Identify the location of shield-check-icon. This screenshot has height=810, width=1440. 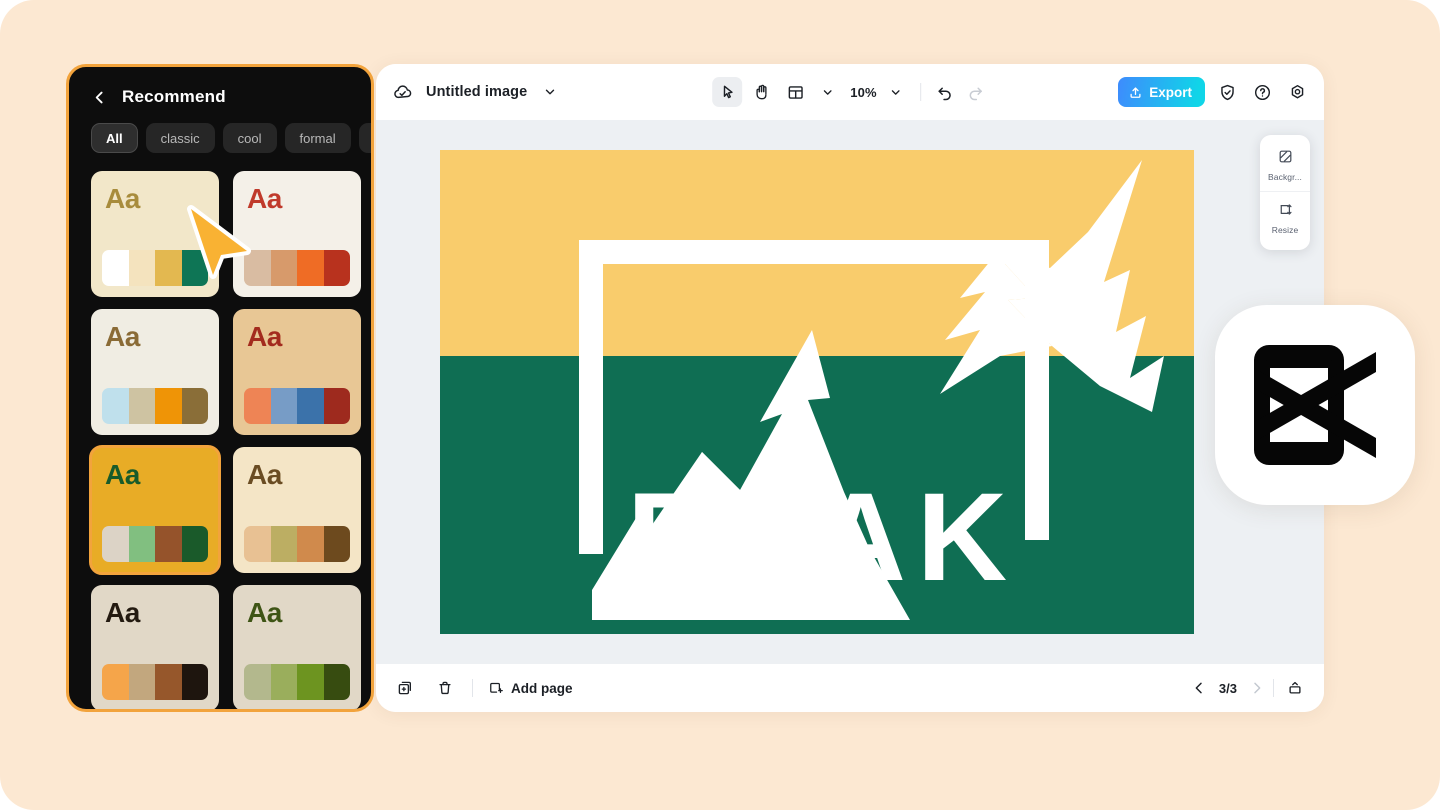
(1227, 92).